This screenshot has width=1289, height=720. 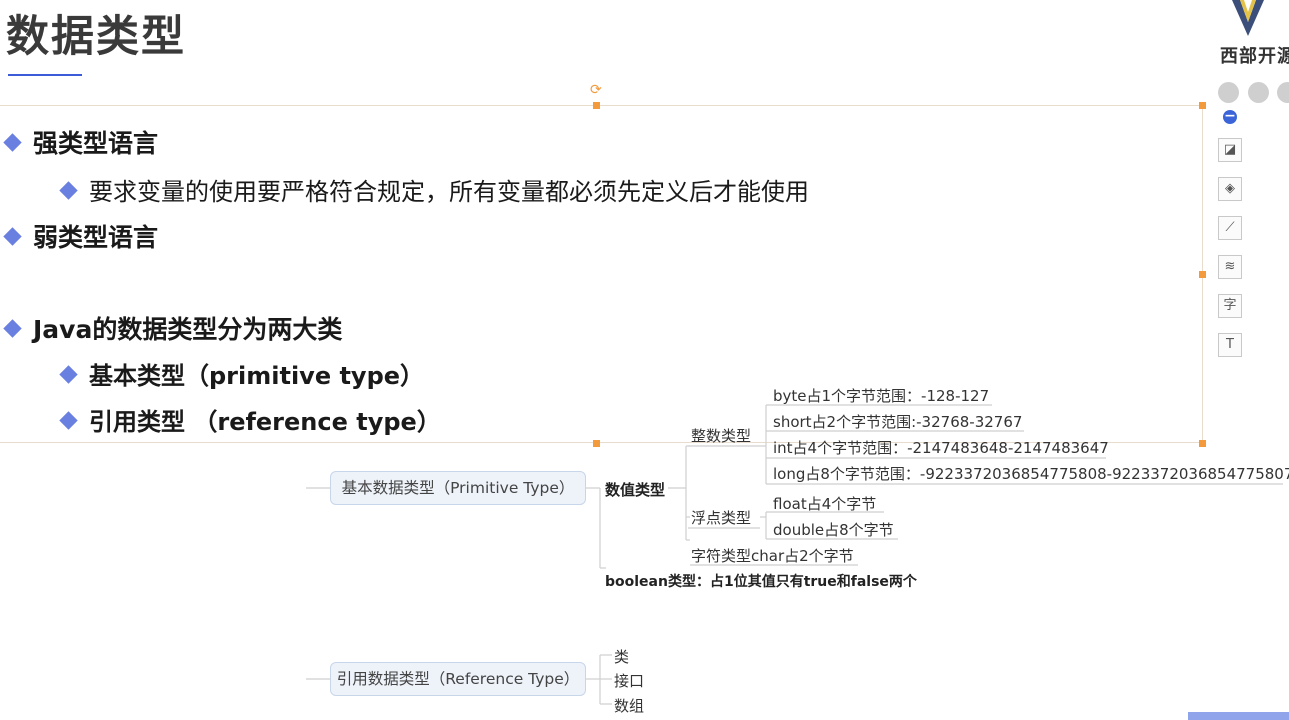 I want to click on array-label: 数组, so click(x=629, y=706).